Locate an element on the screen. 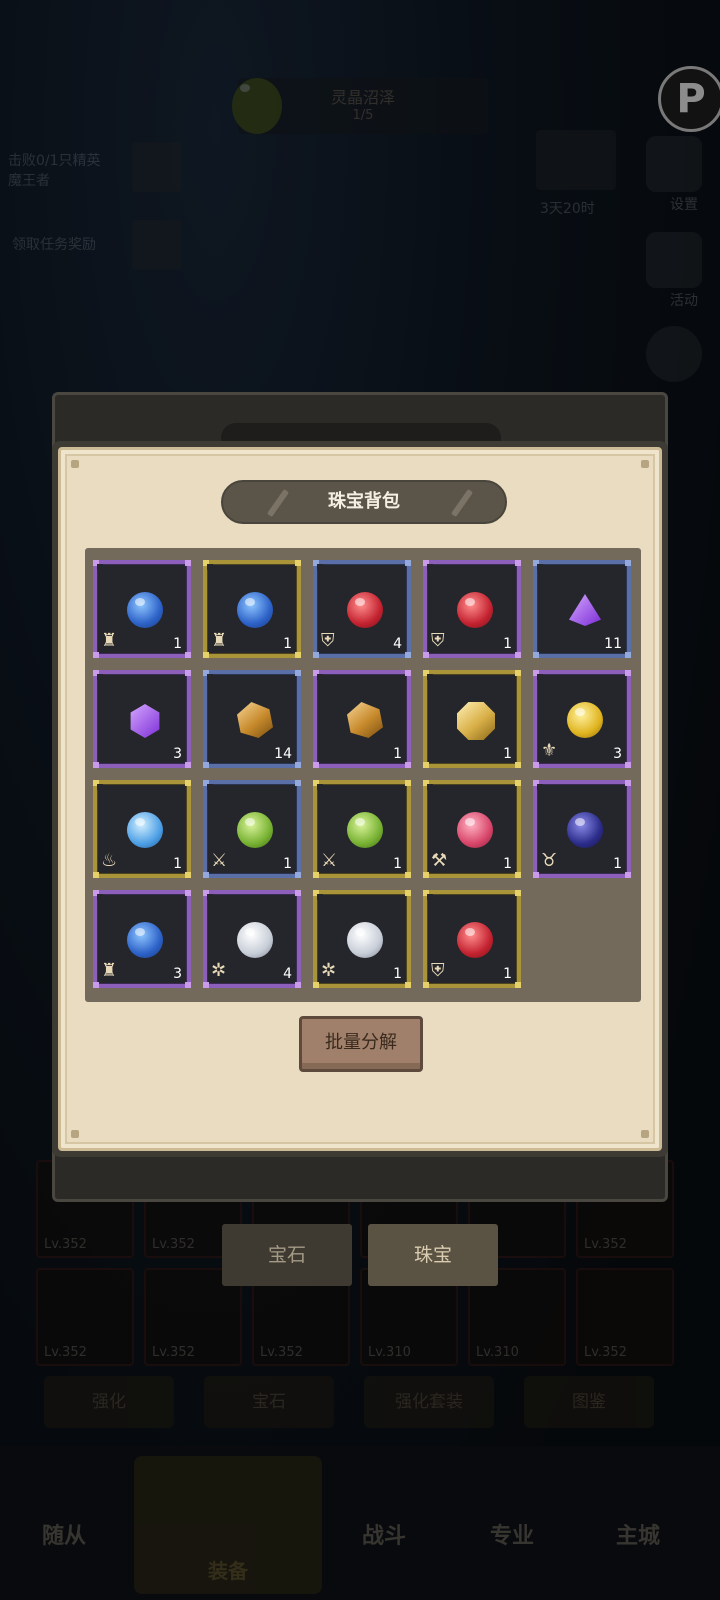 Image resolution: width=720 pixels, height=1600 pixels. batch-decompose-button: 批量分解 is located at coordinates (361, 1044).